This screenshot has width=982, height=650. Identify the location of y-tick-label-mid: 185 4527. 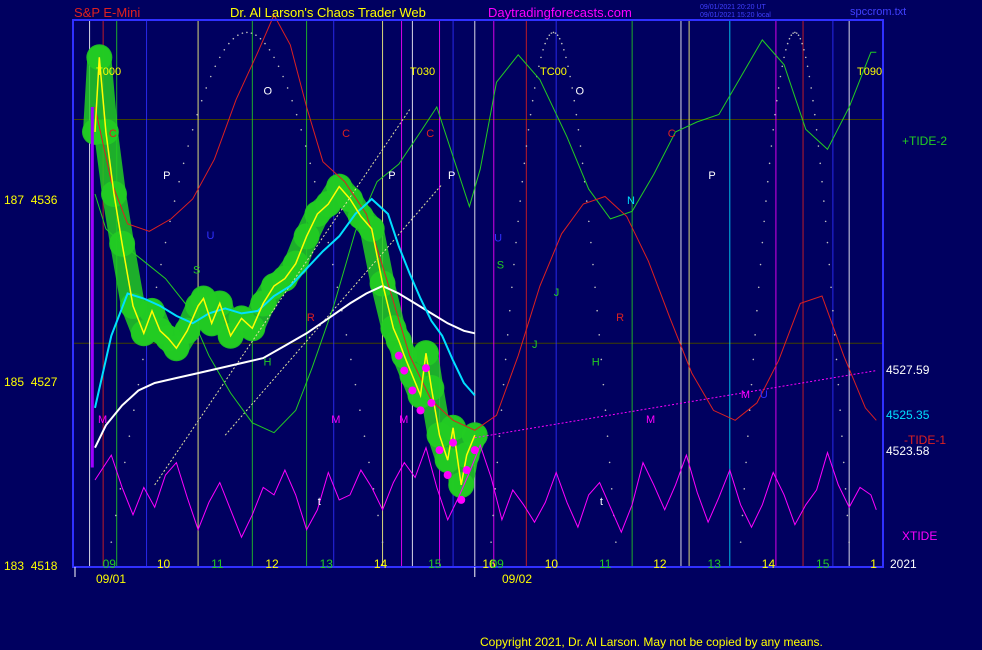
(31, 382).